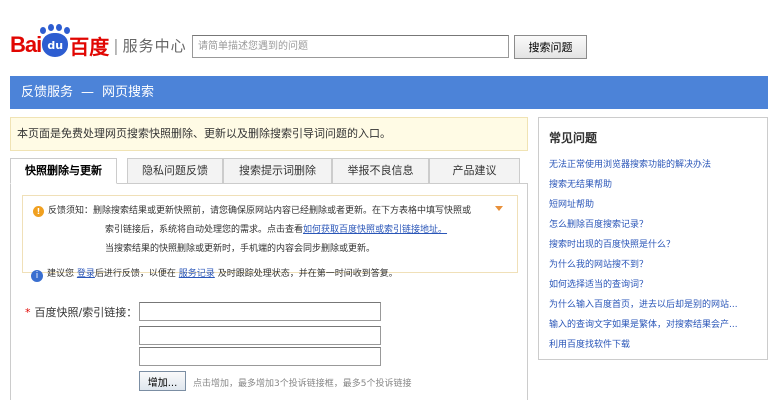  Describe the element at coordinates (653, 185) in the screenshot. I see `faq-item: 搜索无结果帮助` at that location.